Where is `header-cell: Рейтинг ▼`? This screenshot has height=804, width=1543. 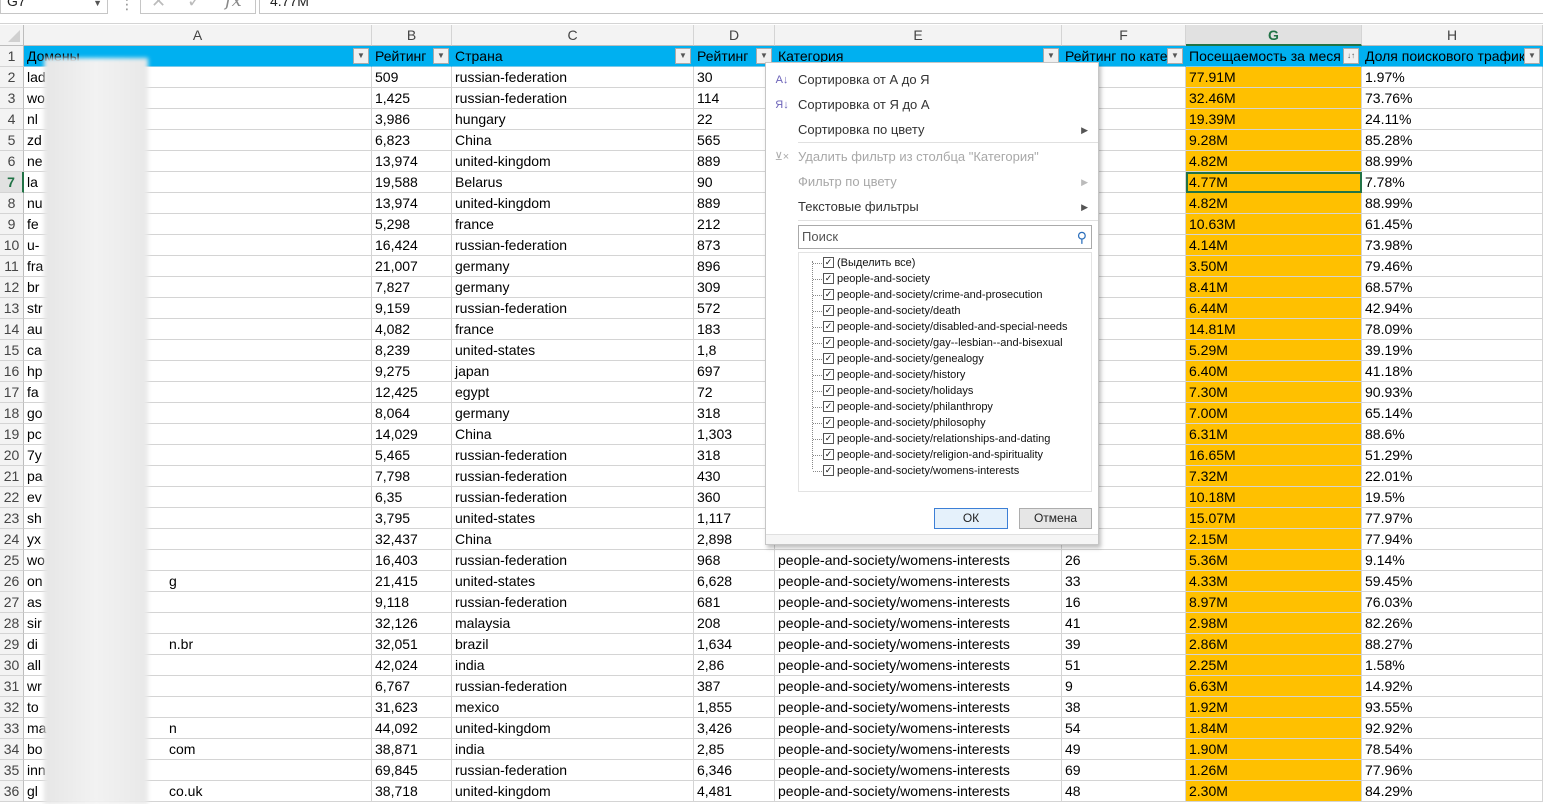 header-cell: Рейтинг ▼ is located at coordinates (412, 56).